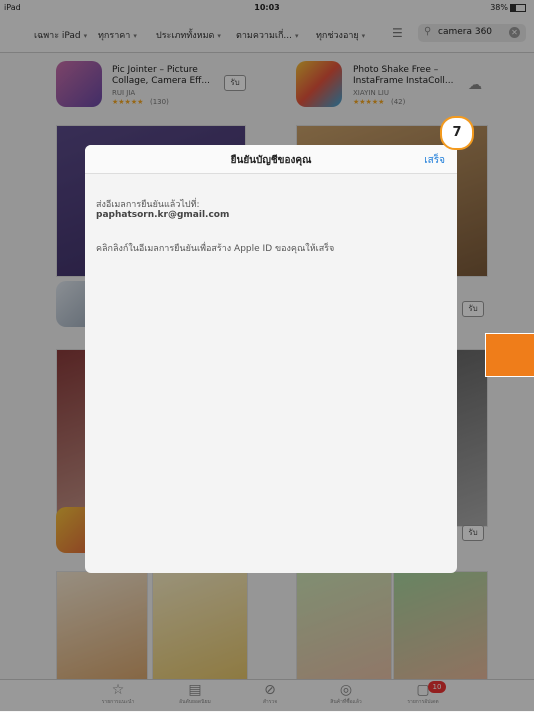 The image size is (534, 712). I want to click on dialog-header: ยืนยันบัญชีของคุณ เสร็จ, so click(271, 159).